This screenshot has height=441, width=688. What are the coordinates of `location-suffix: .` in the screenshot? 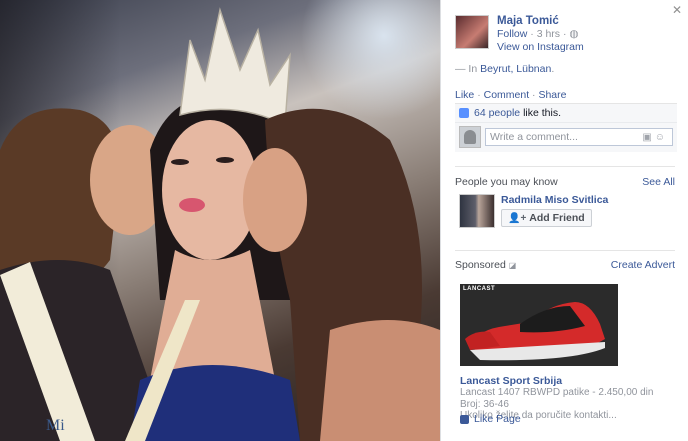 It's located at (553, 69).